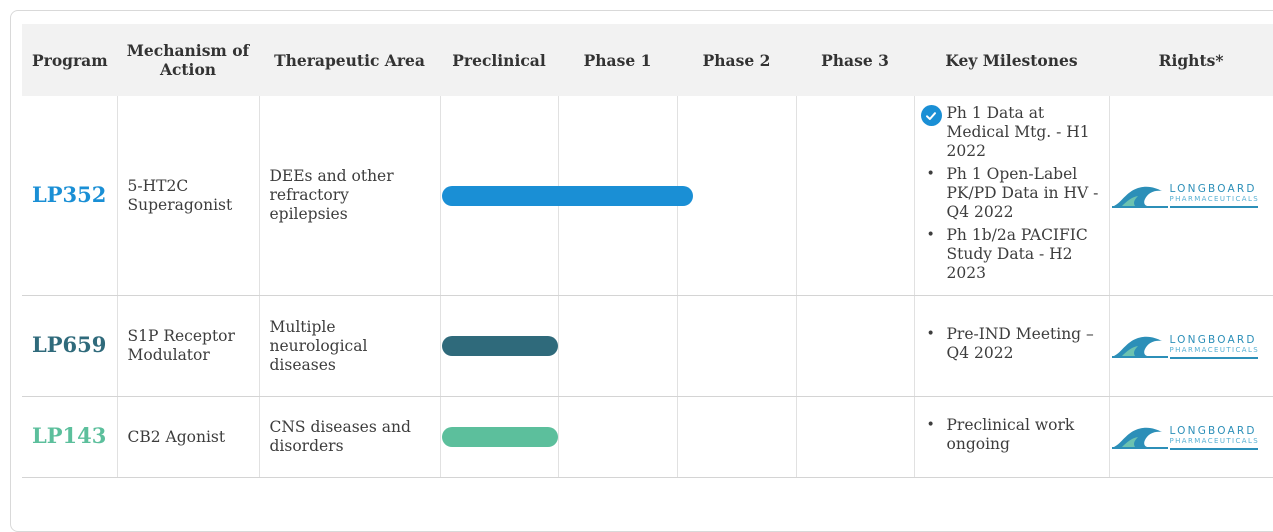  I want to click on check-circle-icon, so click(931, 115).